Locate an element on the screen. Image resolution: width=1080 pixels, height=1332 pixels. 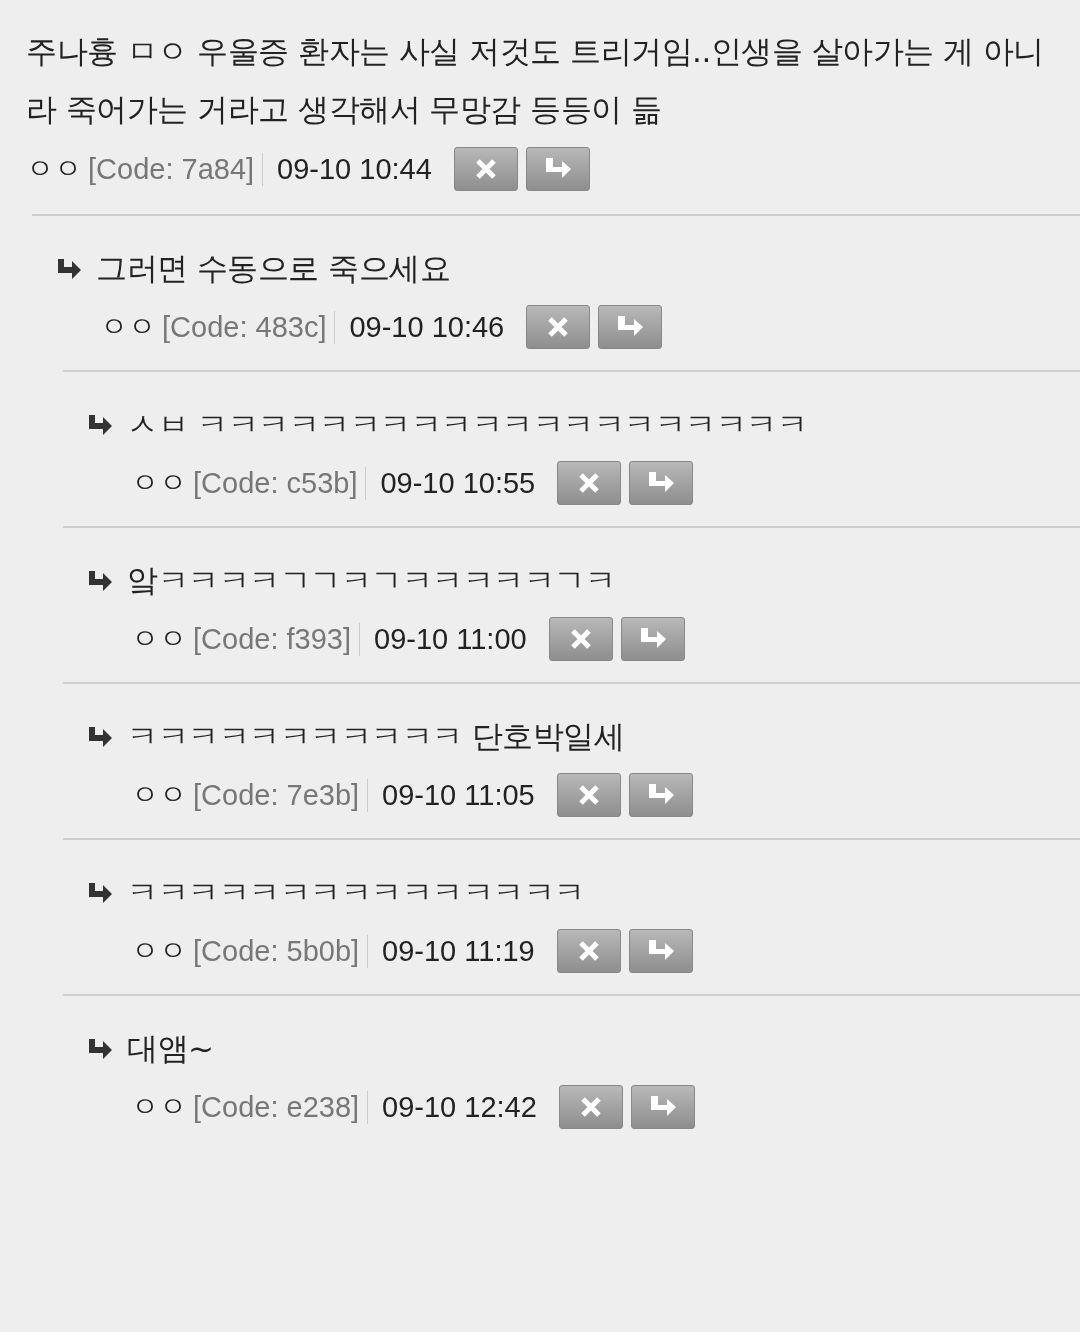
timestamp: 09-10 10:44 is located at coordinates (354, 169).